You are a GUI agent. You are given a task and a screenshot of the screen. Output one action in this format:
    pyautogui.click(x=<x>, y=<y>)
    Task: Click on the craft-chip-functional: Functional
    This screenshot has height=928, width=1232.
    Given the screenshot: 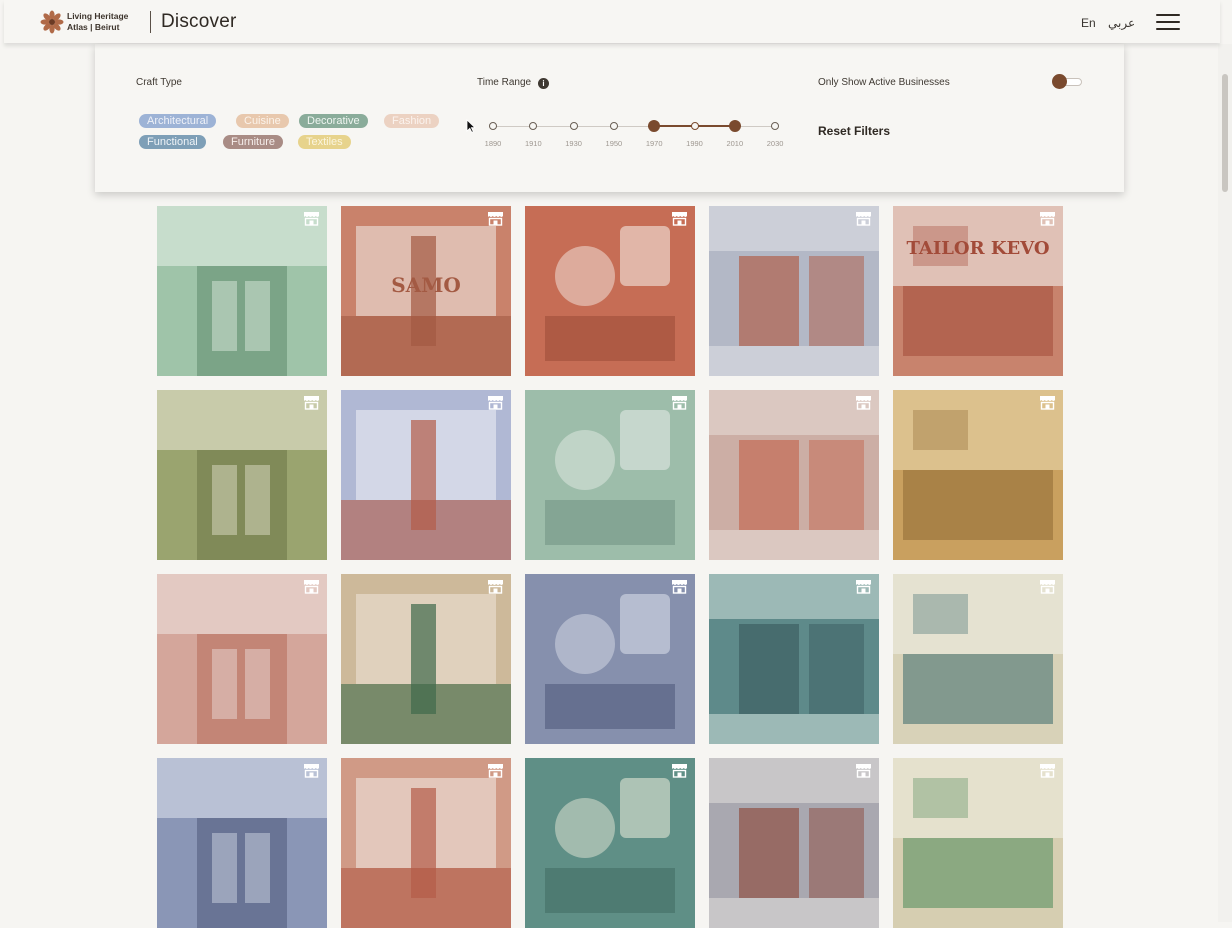 What is the action you would take?
    pyautogui.click(x=172, y=142)
    